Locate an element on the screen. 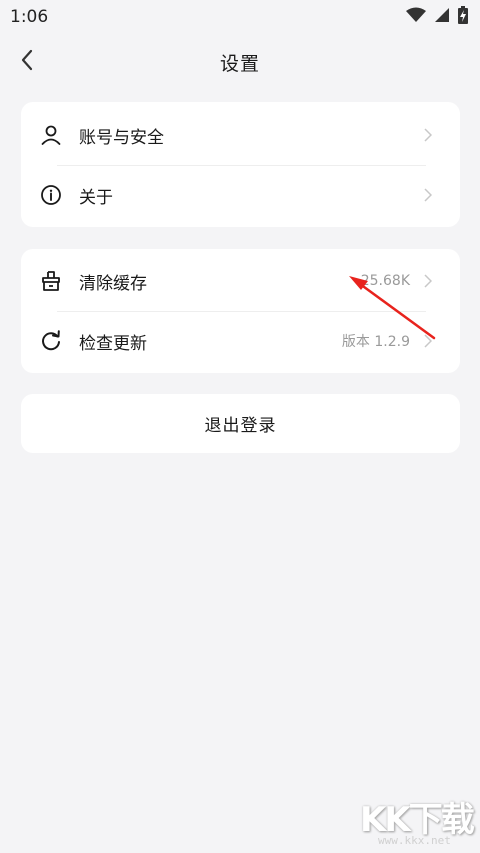  row-label: 检查更新 is located at coordinates (113, 343).